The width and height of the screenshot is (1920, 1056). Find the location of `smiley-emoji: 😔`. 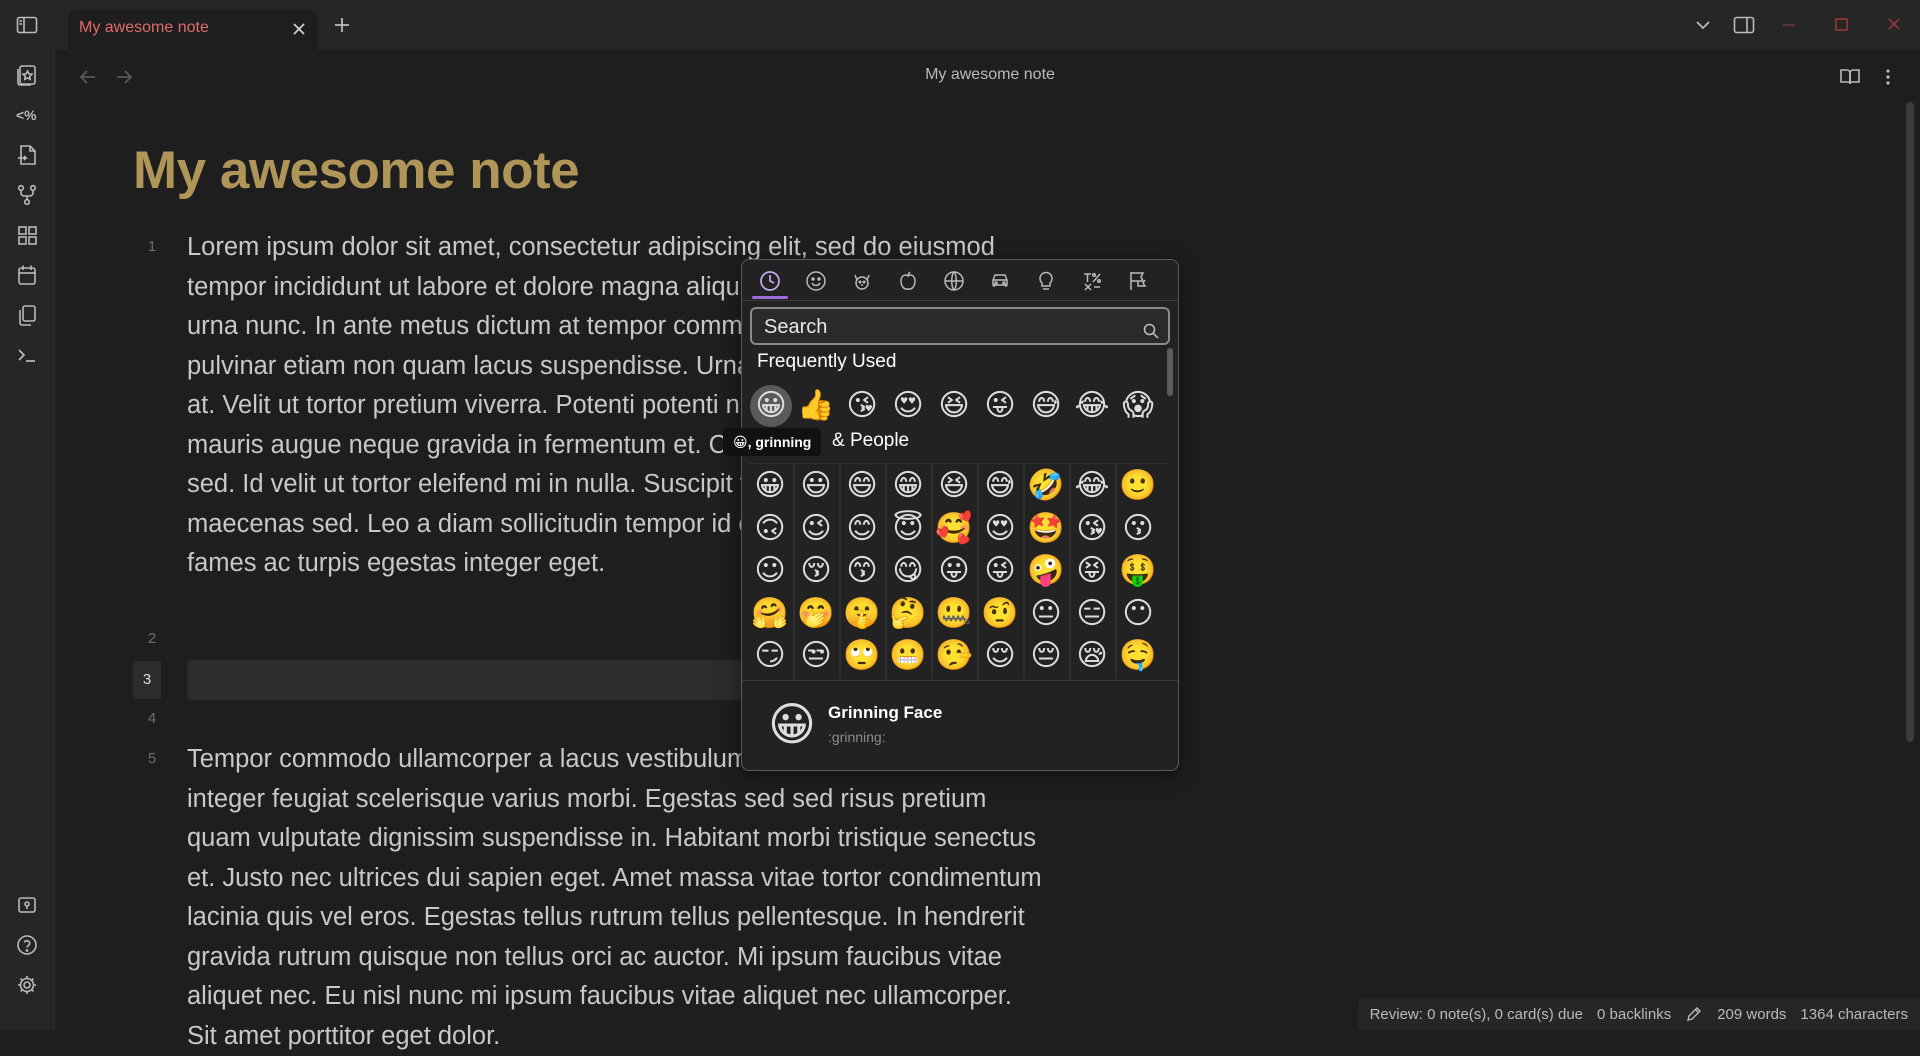

smiley-emoji: 😔 is located at coordinates (1046, 656).